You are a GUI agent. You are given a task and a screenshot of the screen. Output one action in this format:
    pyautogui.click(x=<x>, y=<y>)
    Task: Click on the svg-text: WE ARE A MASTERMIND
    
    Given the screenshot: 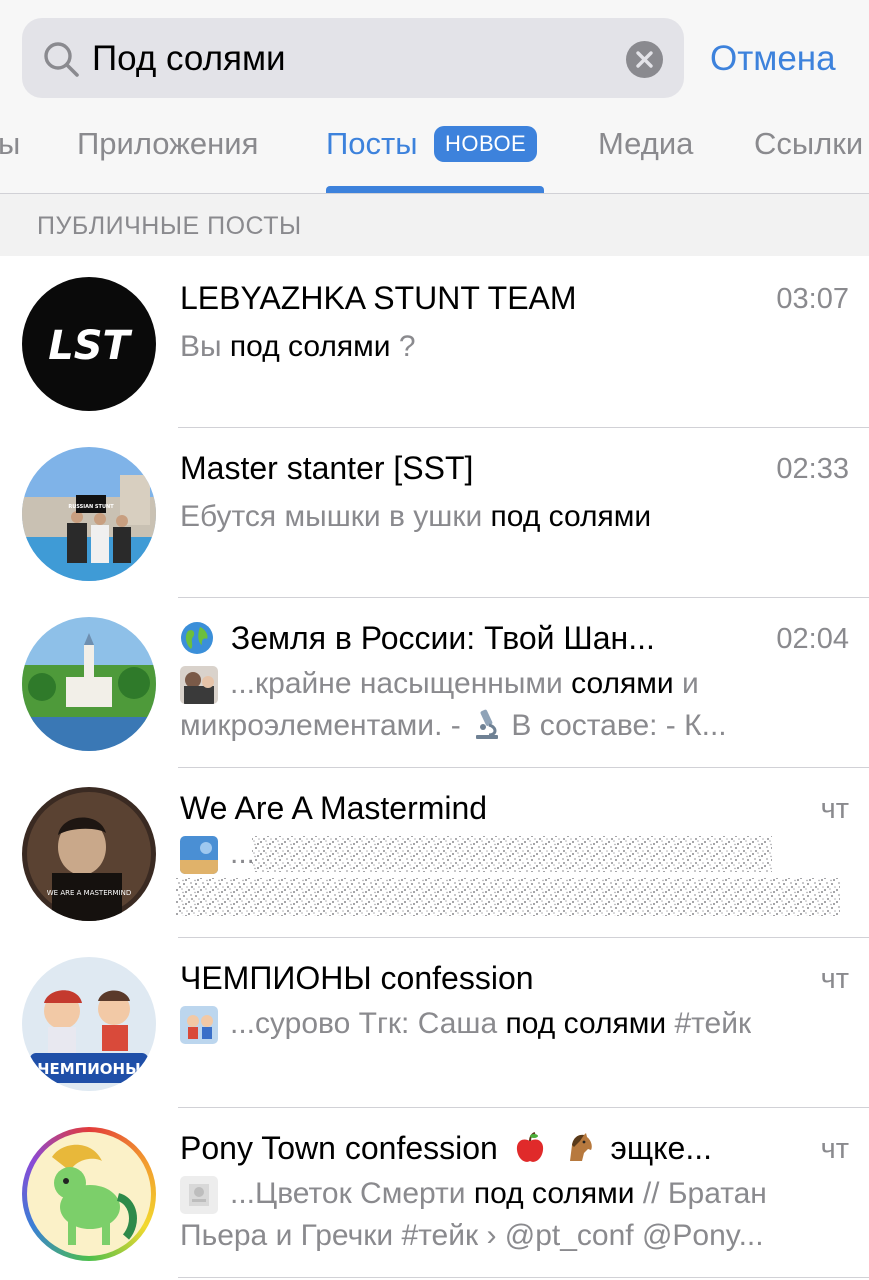 What is the action you would take?
    pyautogui.click(x=89, y=893)
    